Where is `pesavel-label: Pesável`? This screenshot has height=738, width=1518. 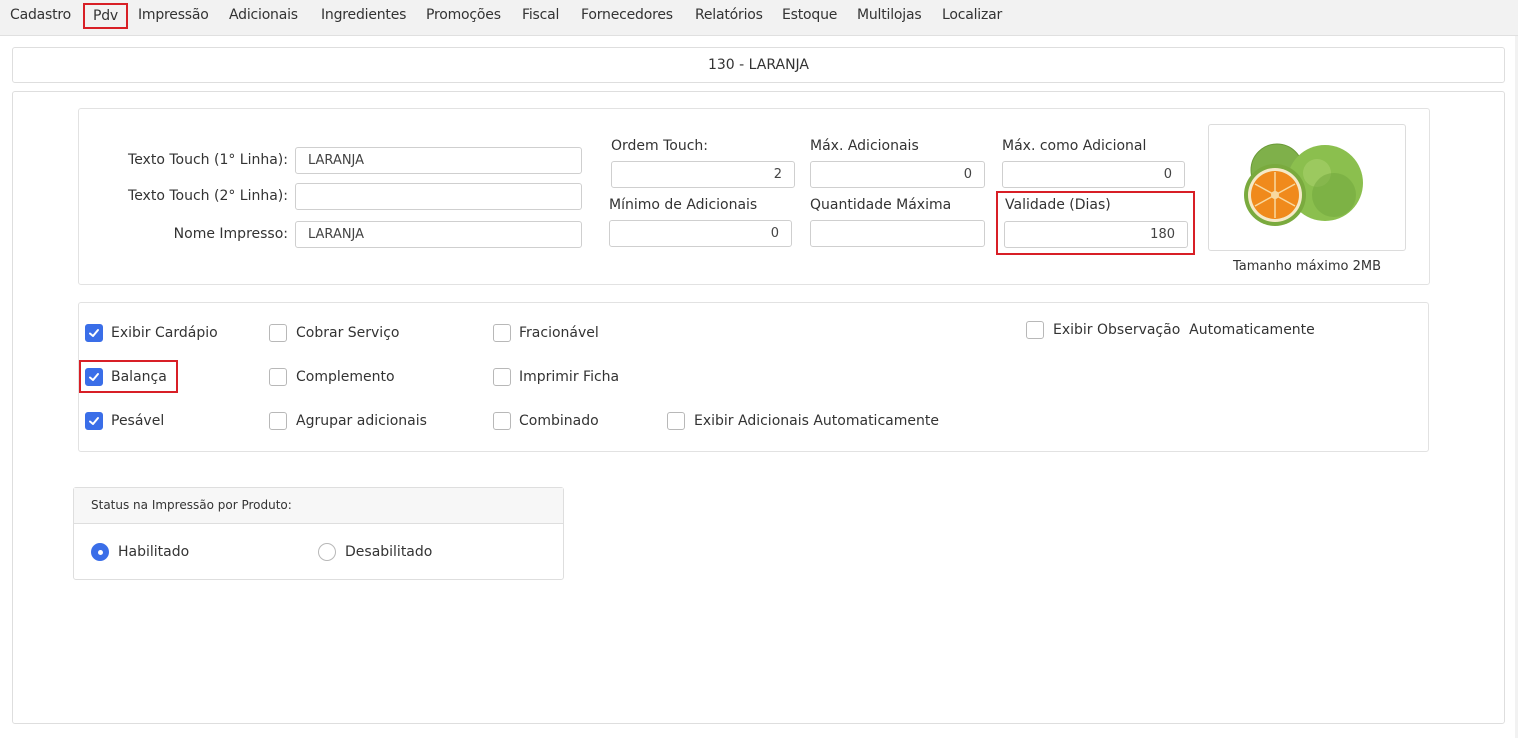
pesavel-label: Pesável is located at coordinates (138, 421).